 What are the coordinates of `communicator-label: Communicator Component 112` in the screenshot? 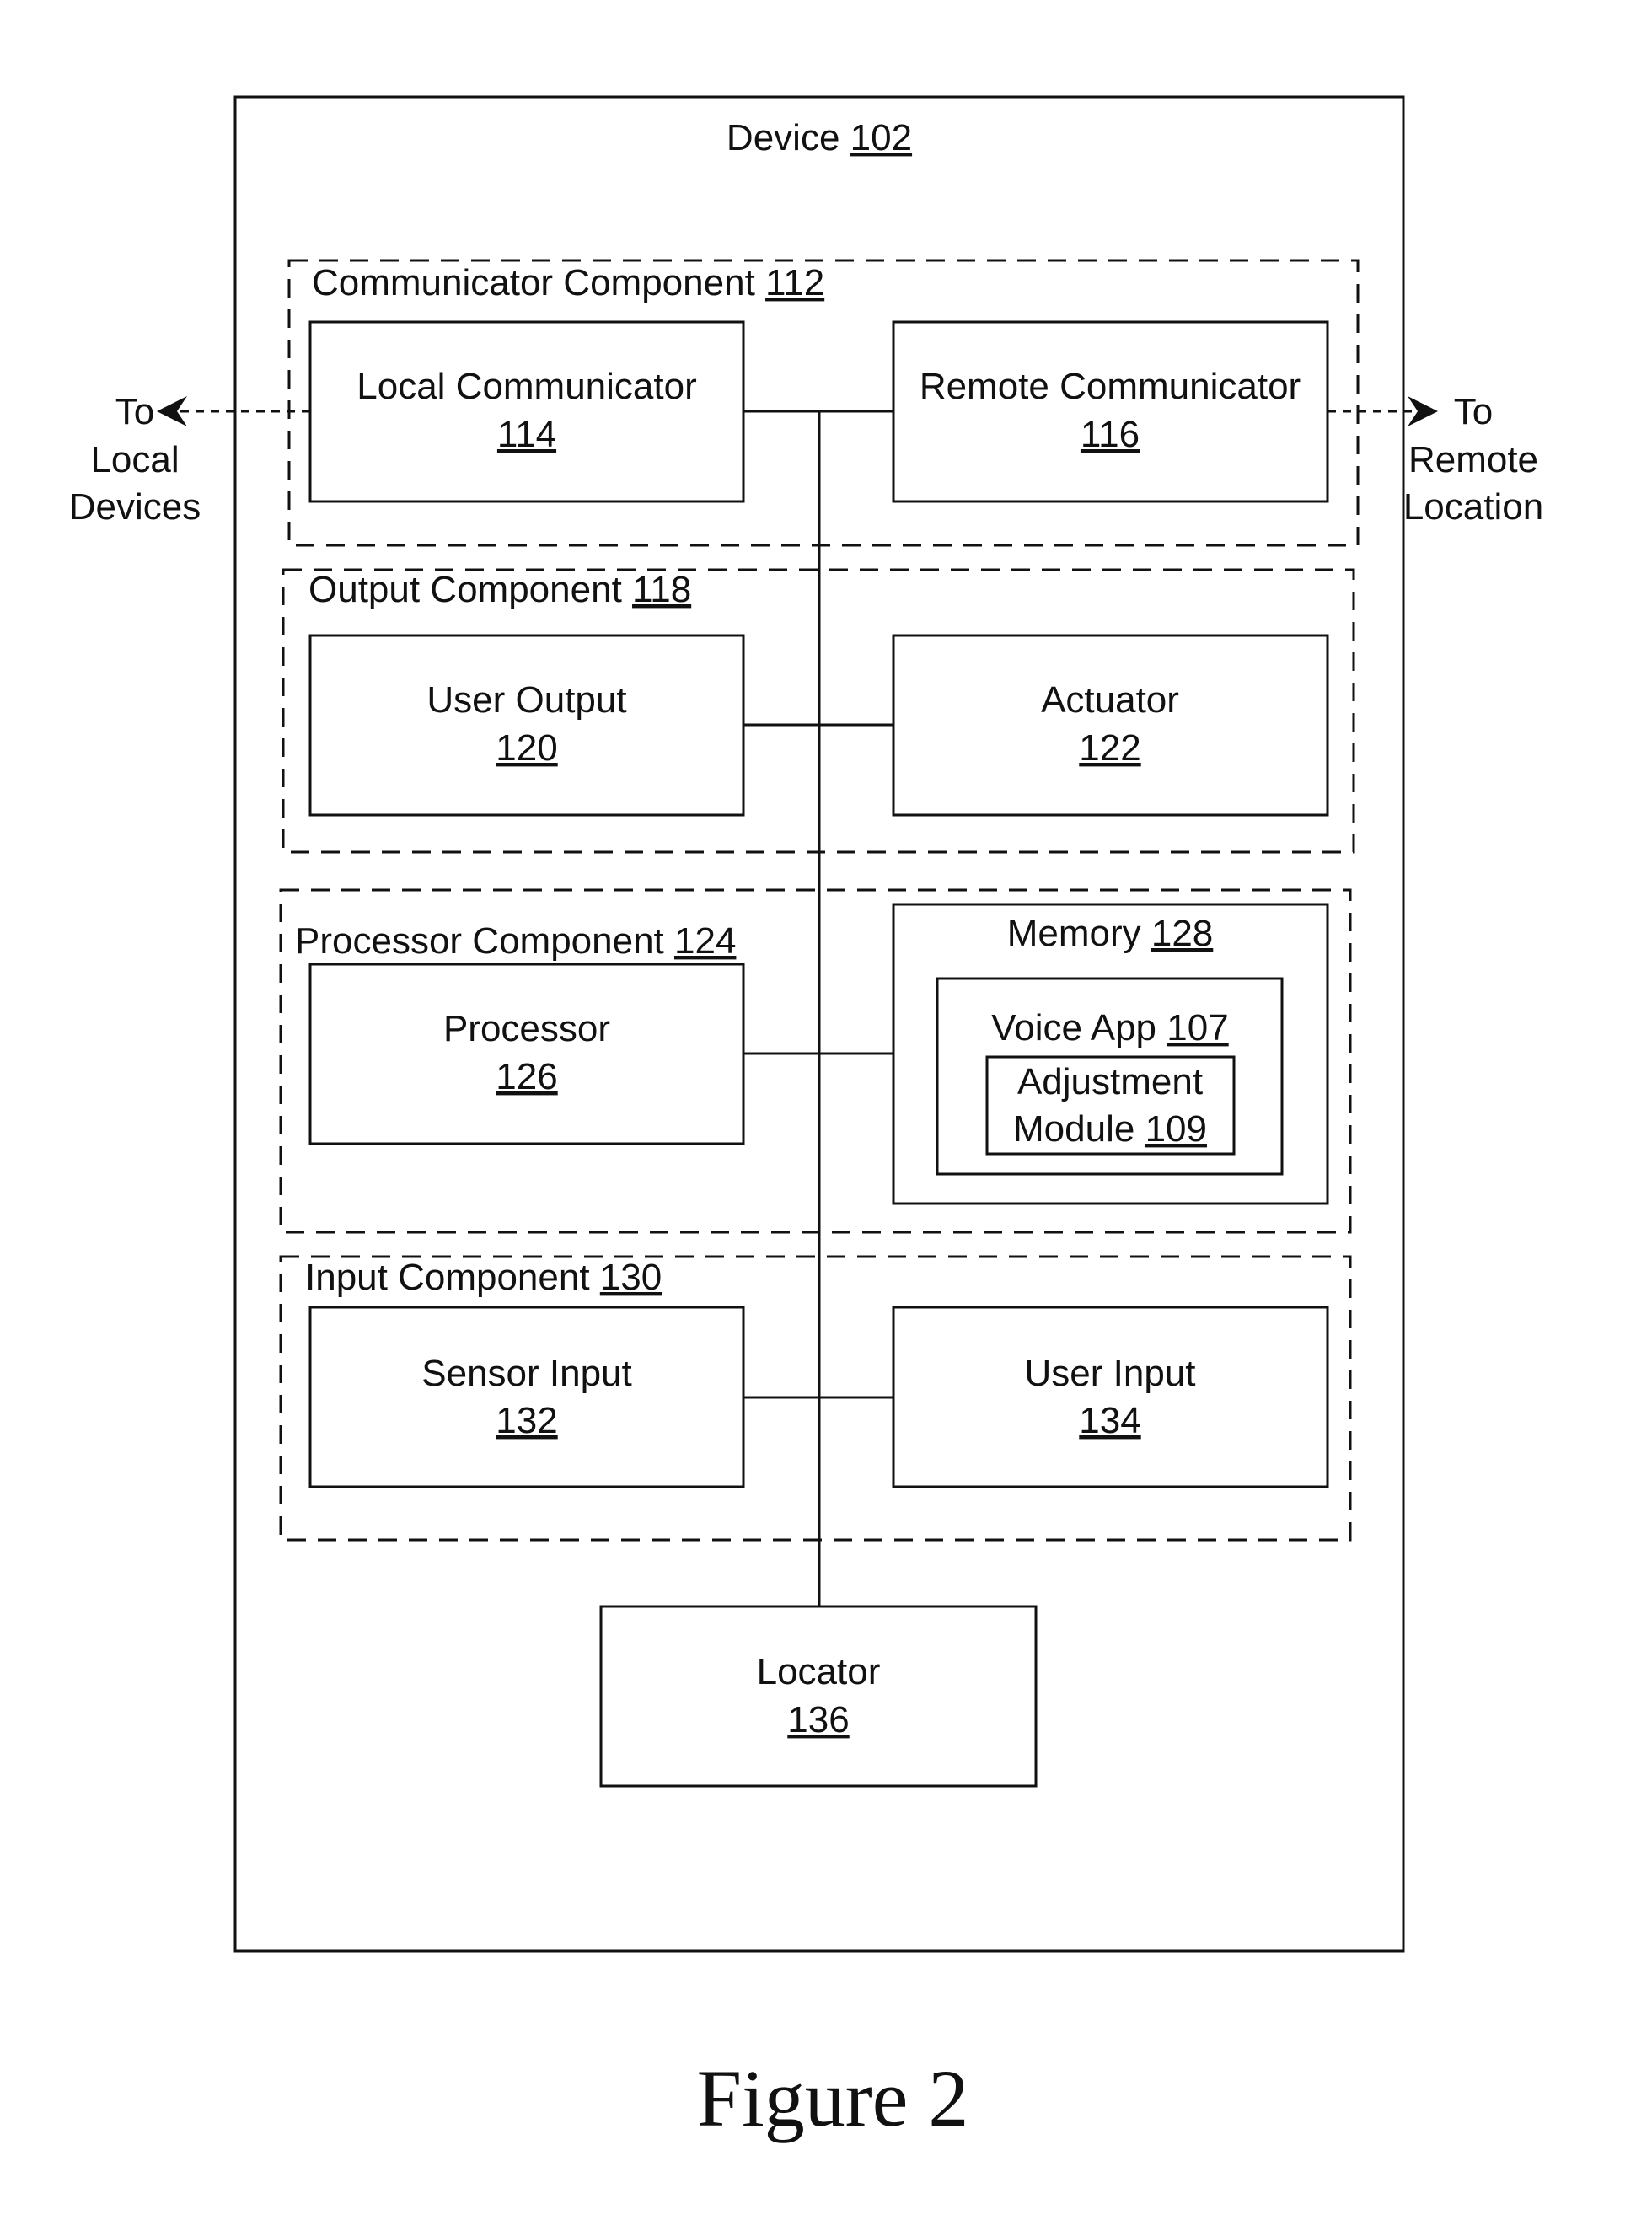 It's located at (568, 283).